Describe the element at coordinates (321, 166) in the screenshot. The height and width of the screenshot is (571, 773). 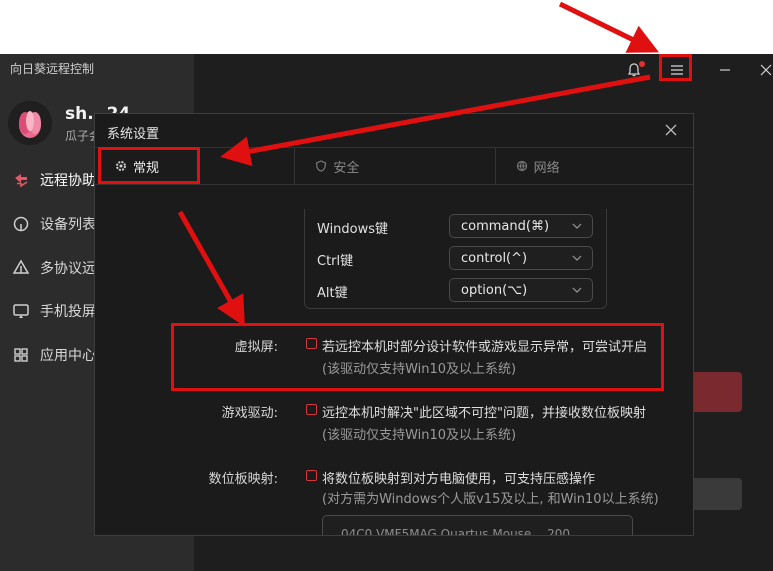
I see `shield-icon` at that location.